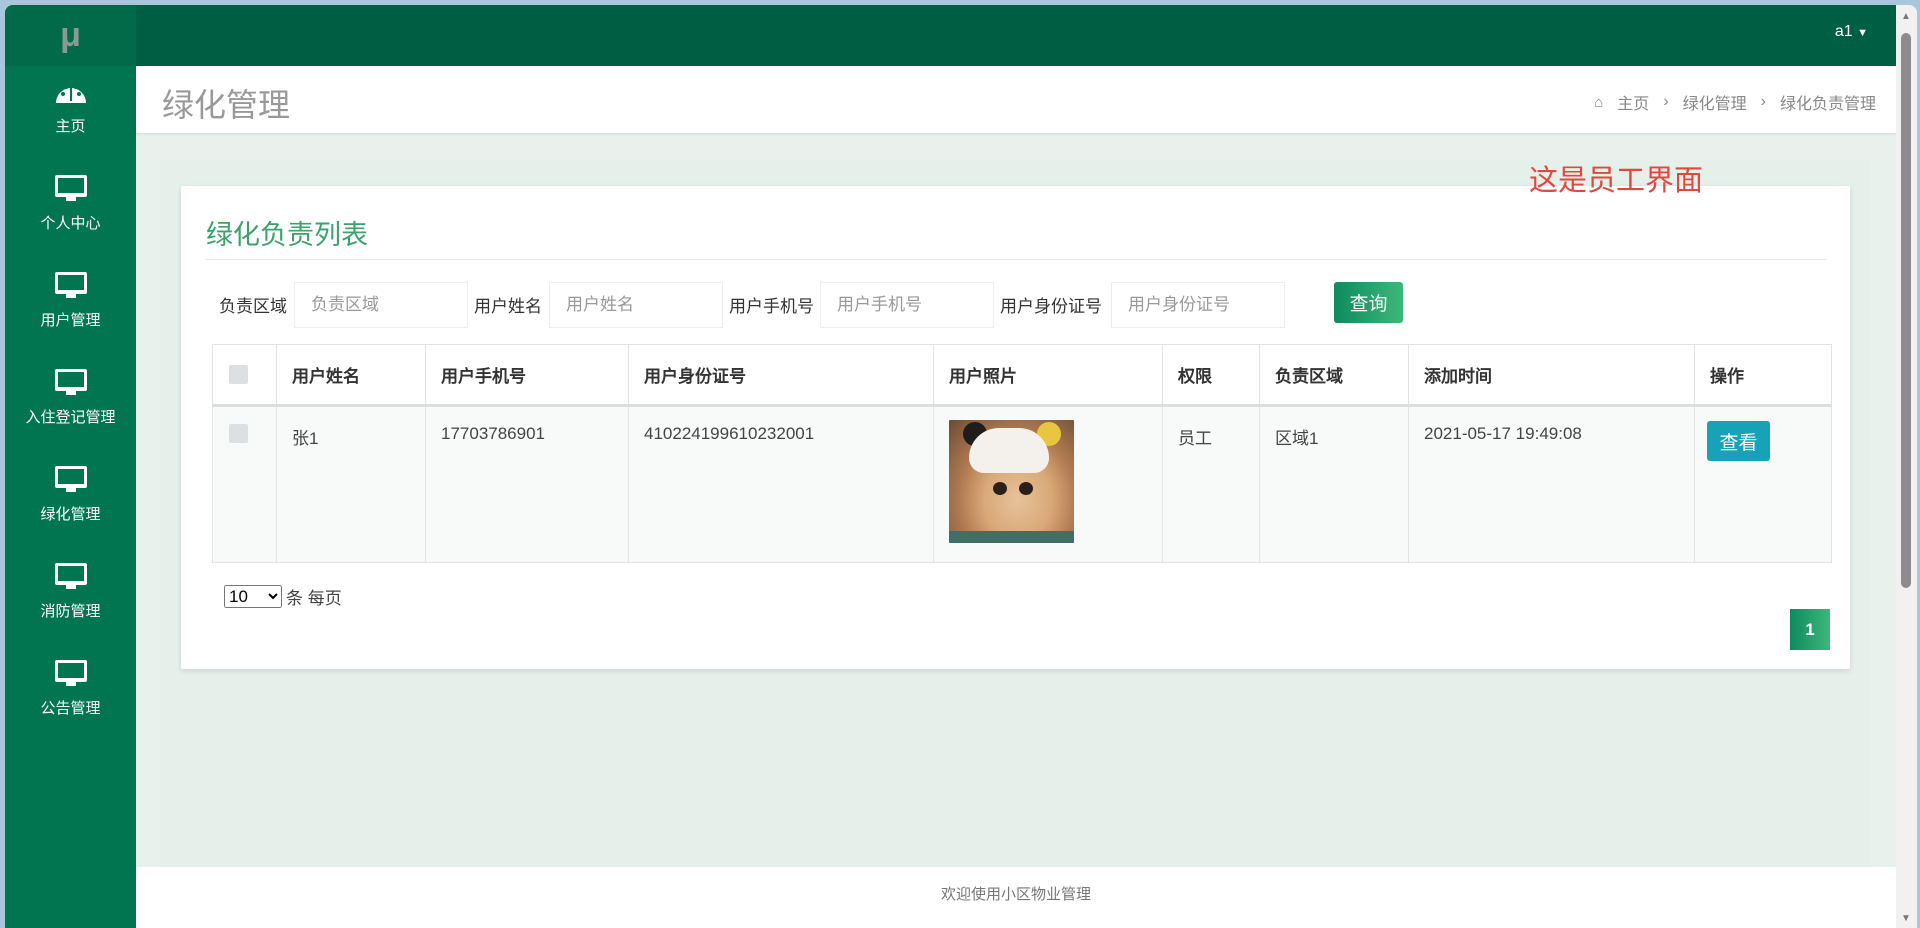 Image resolution: width=1920 pixels, height=928 pixels. What do you see at coordinates (70, 223) in the screenshot?
I see `sidebar-item-label: 个人中心` at bounding box center [70, 223].